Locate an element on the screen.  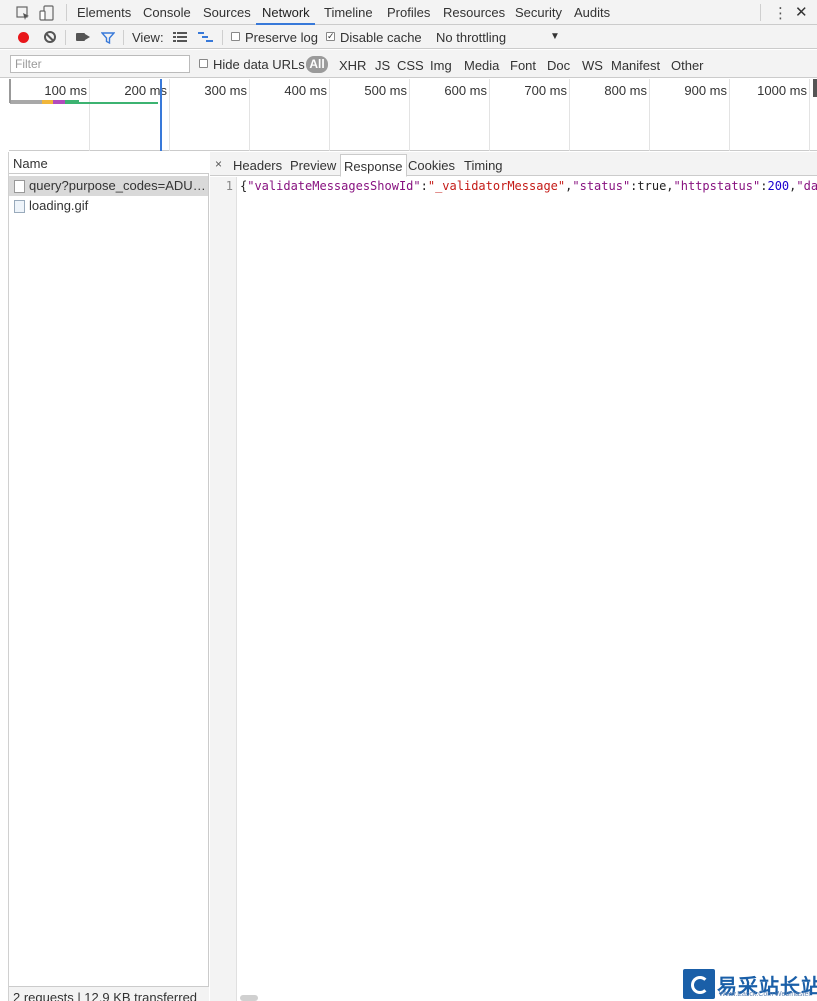
detail-tabs: × Headers Preview Response Cookies Timing is located at coordinates (513, 164).